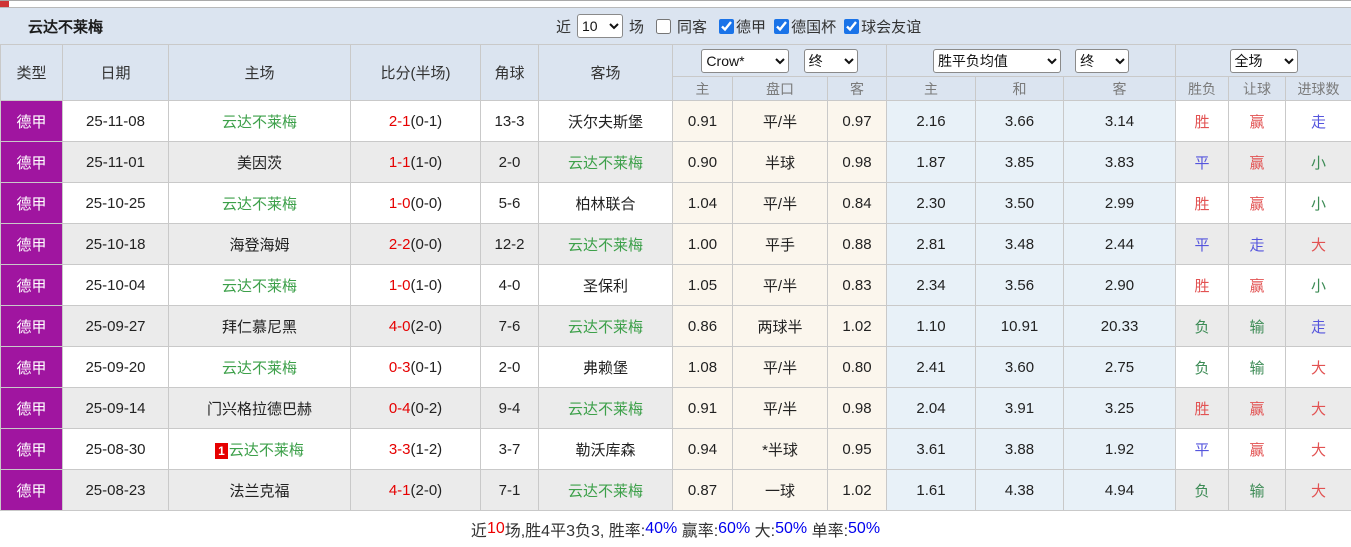  What do you see at coordinates (116, 367) in the screenshot?
I see `match-date: 25-09-20` at bounding box center [116, 367].